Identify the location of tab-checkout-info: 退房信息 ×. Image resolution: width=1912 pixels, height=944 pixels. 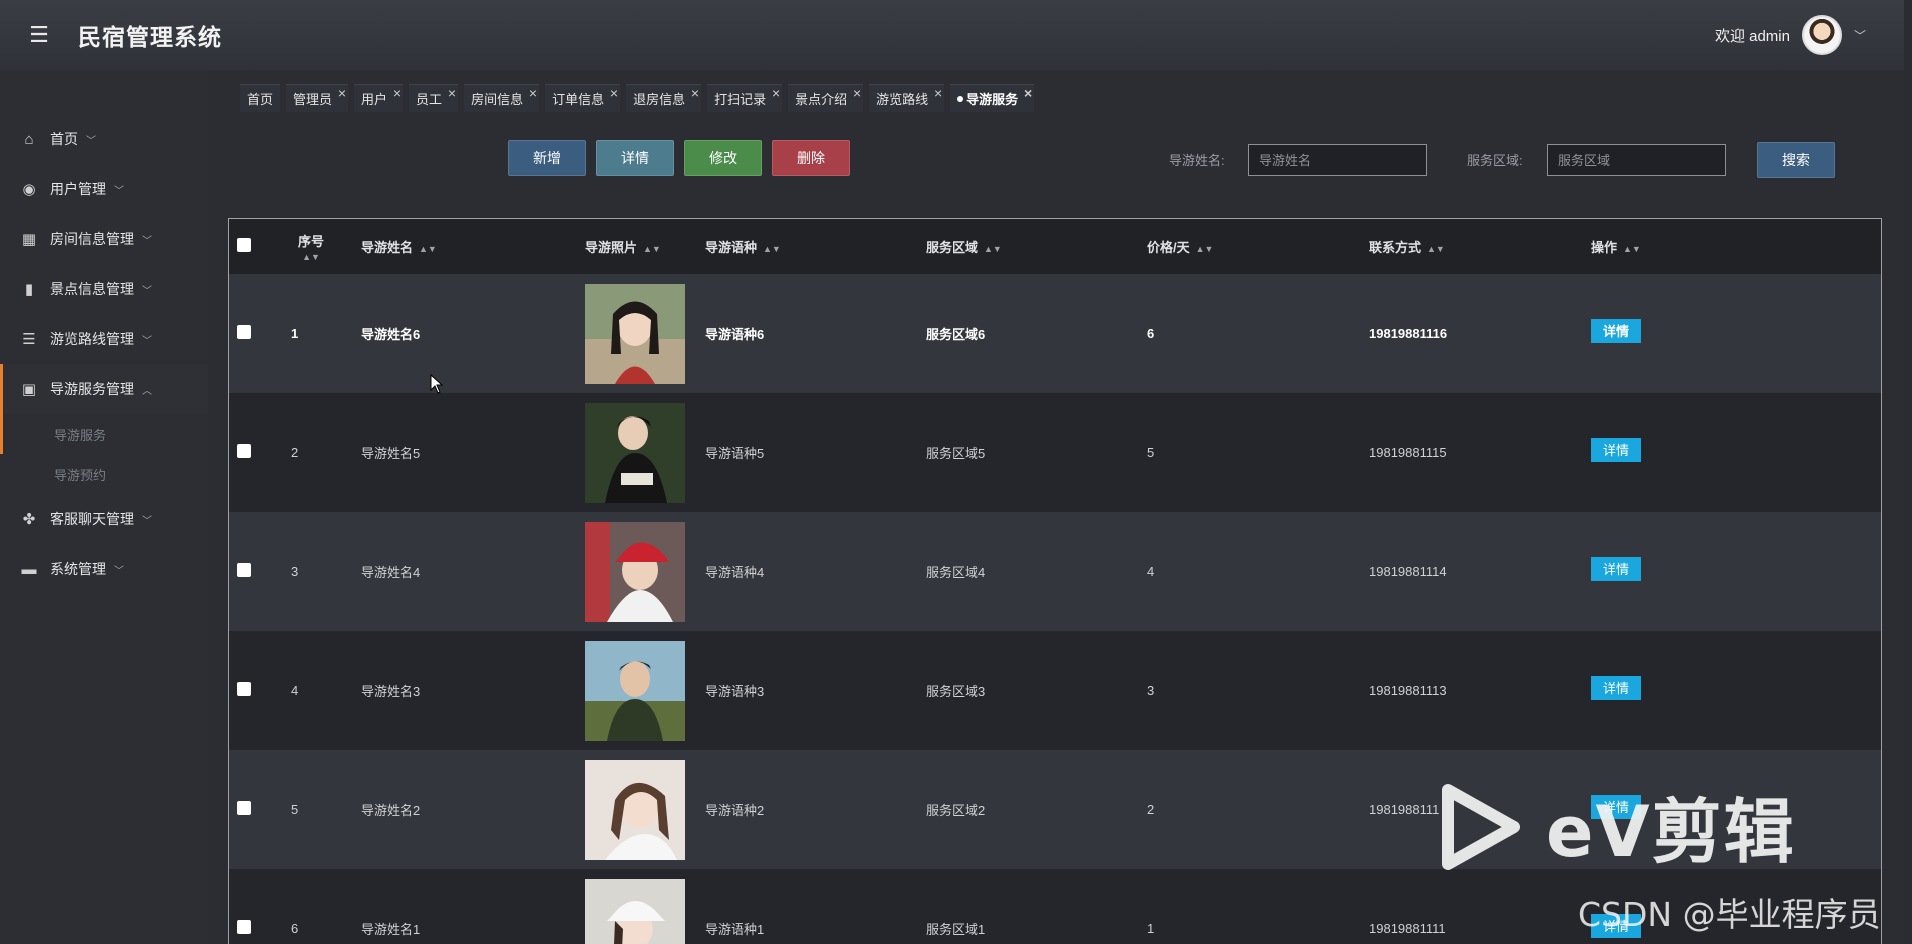
(664, 98).